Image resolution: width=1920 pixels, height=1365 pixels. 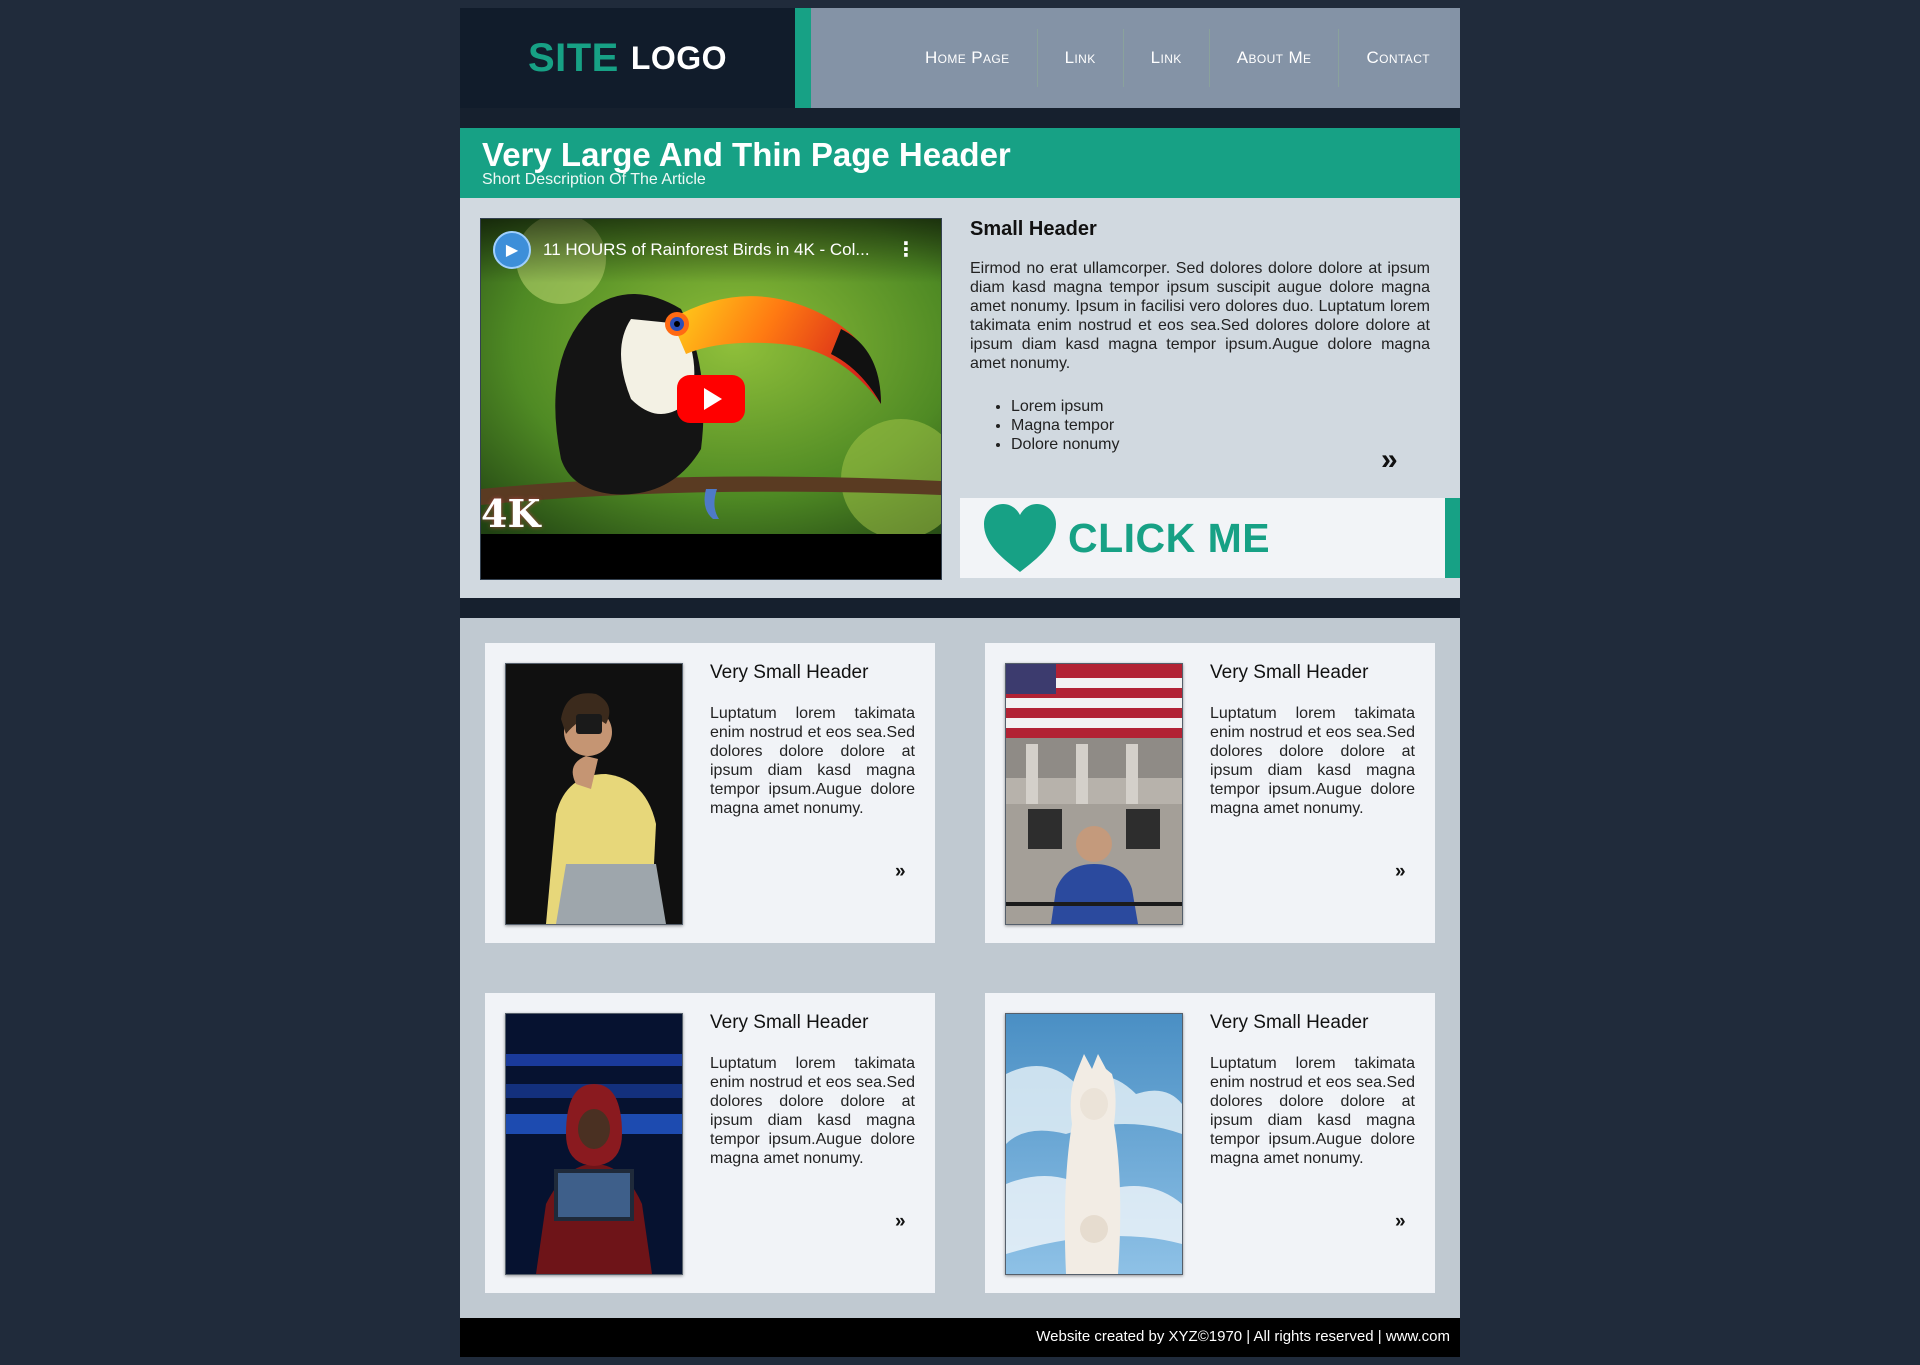 I want to click on nav-link-1: Link, so click(x=1079, y=58).